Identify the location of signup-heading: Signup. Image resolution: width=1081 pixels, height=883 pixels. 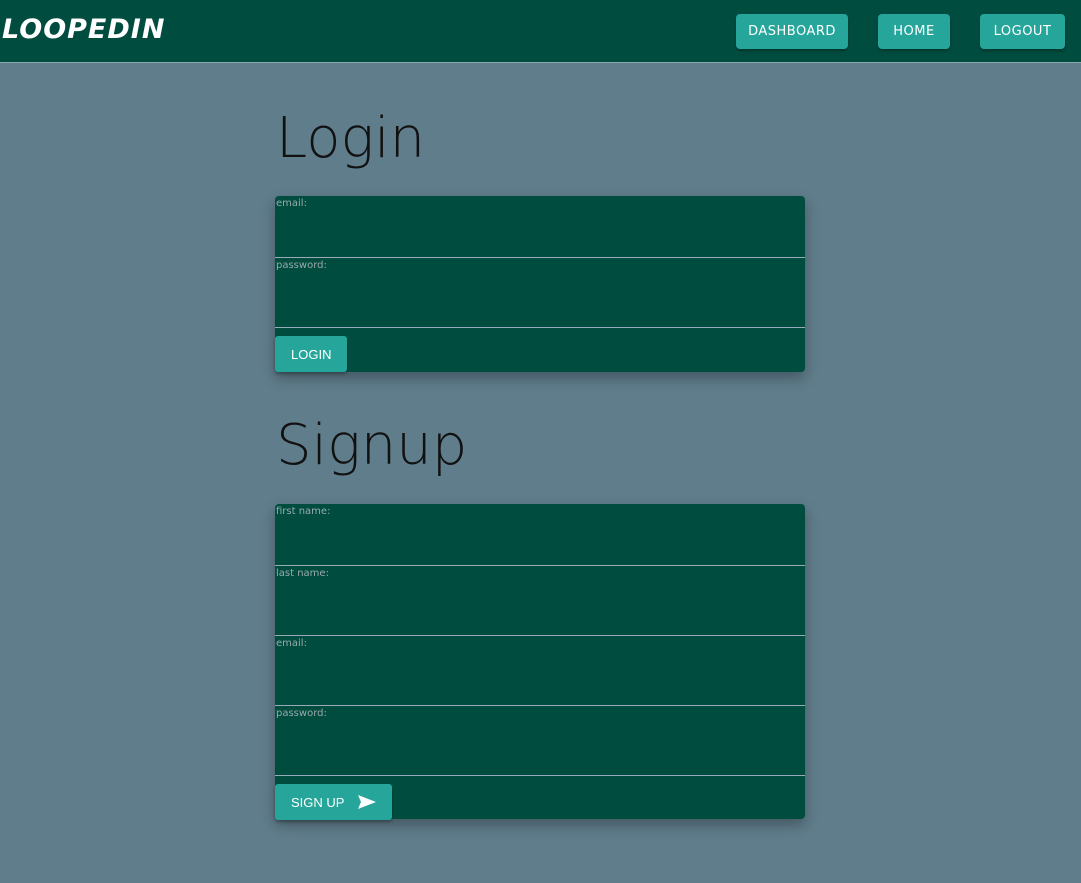
(372, 445).